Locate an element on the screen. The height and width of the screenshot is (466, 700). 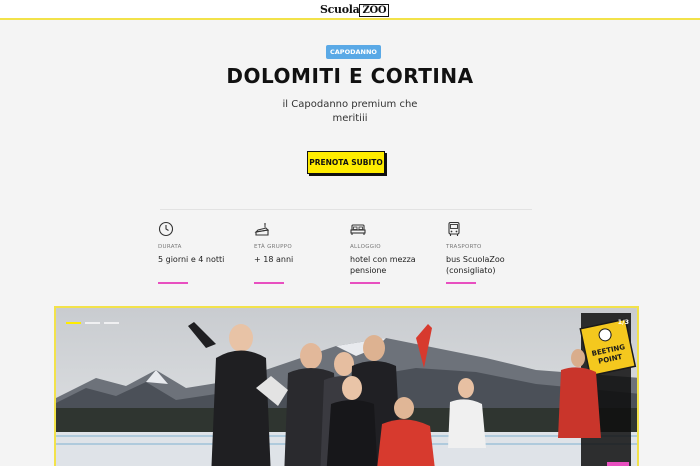
bus-icon is located at coordinates (454, 228).